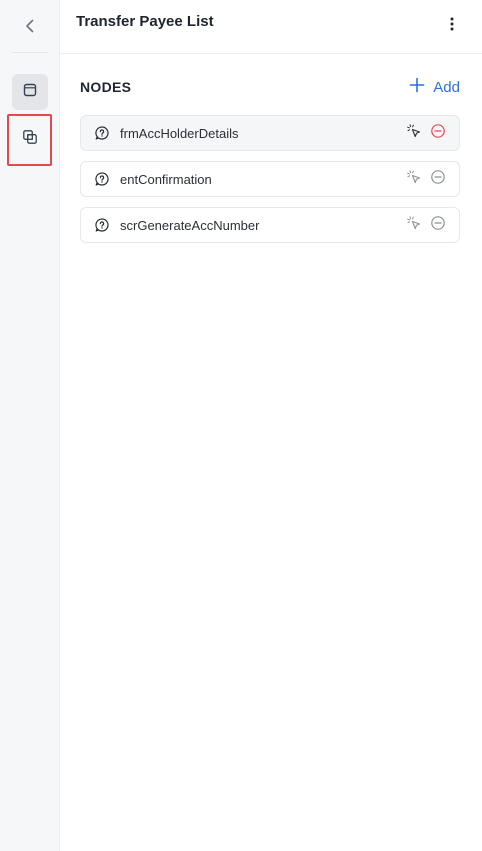 This screenshot has width=482, height=851. I want to click on back-button, so click(30, 28).